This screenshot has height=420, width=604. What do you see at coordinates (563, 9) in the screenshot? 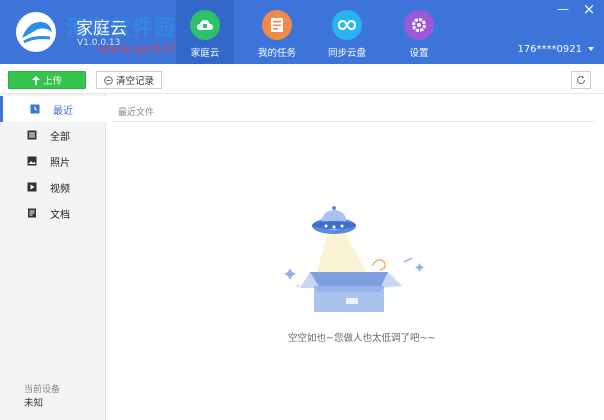
I see `minimize-button: —` at bounding box center [563, 9].